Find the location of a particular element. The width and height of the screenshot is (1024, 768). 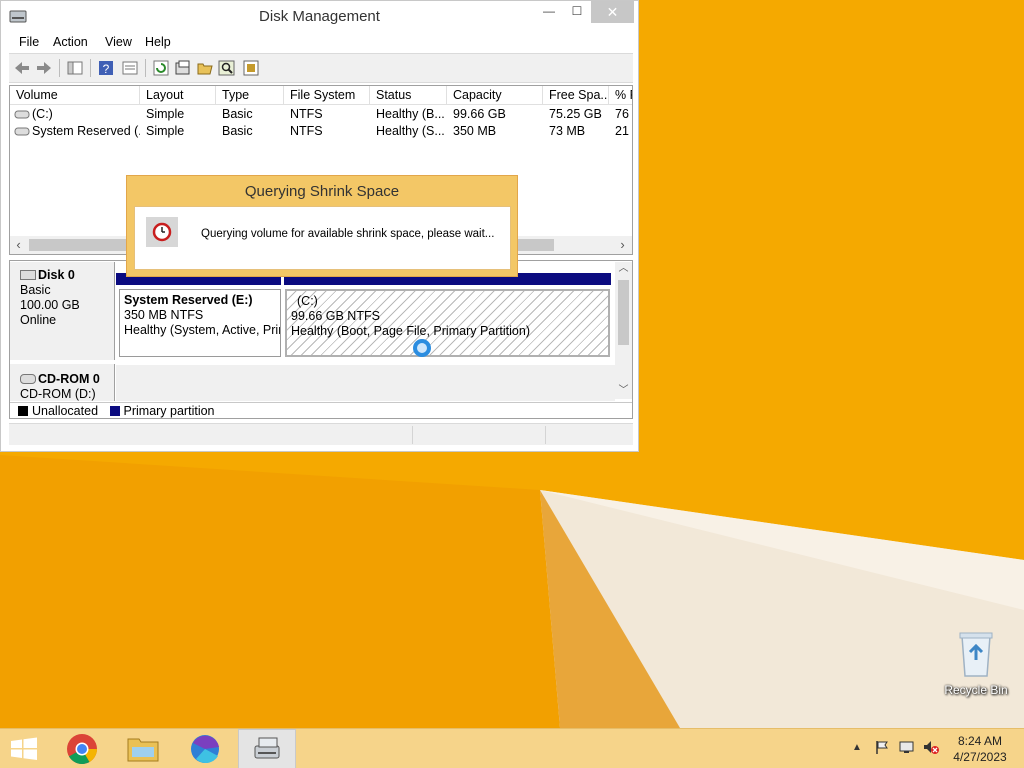

menu-help: Help is located at coordinates (158, 42).